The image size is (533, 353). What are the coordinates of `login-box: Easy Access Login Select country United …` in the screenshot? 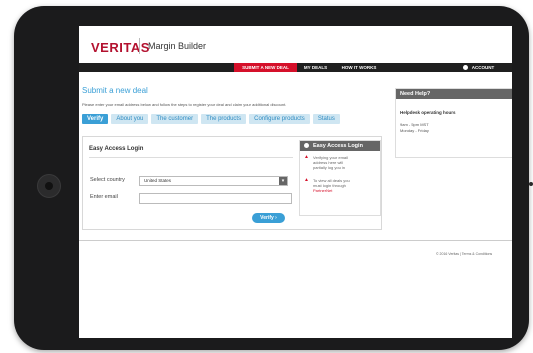 It's located at (232, 183).